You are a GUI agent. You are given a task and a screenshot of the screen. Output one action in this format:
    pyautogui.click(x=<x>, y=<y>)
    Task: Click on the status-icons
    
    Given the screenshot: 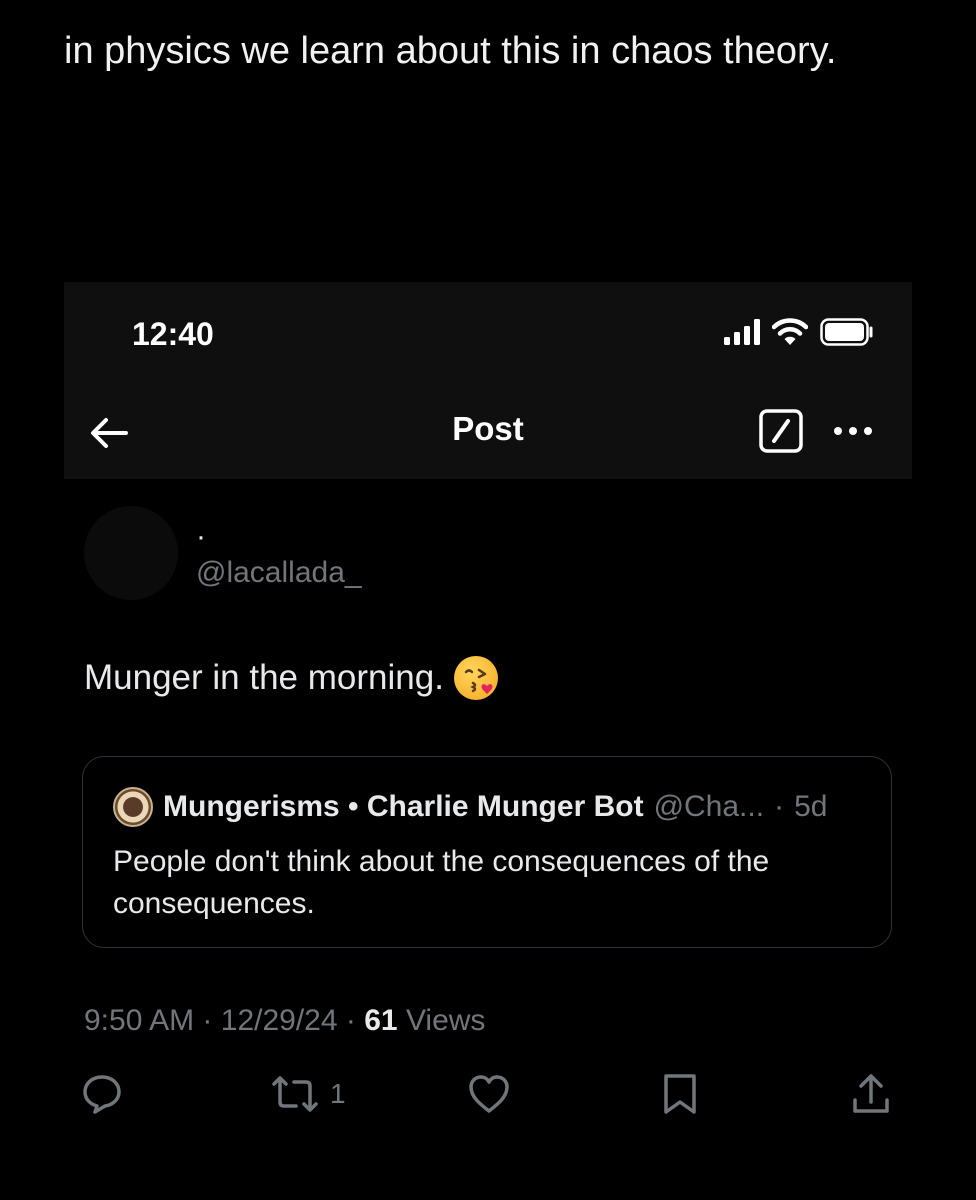 What is the action you would take?
    pyautogui.click(x=799, y=334)
    